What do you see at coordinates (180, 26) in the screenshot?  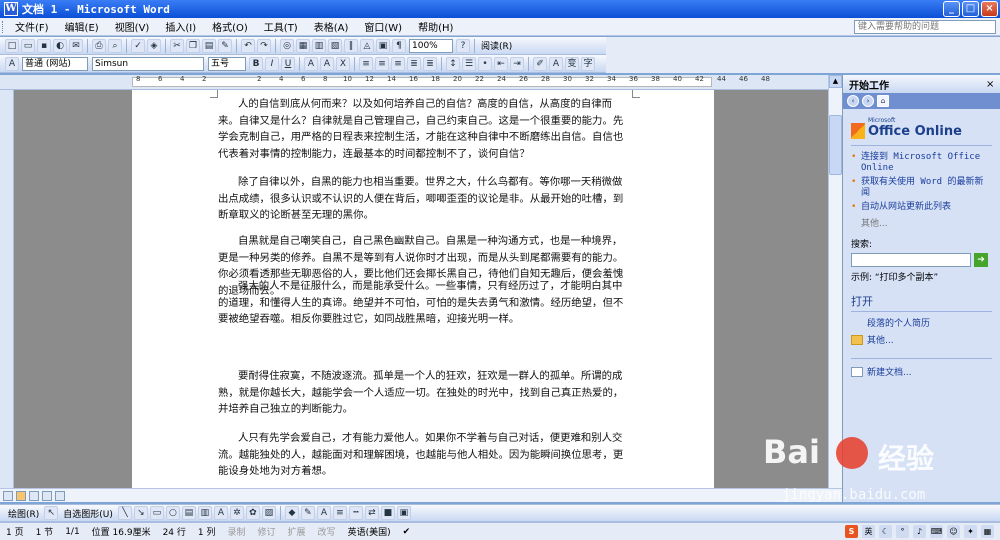 I see `menu-insert: 插入(I)` at bounding box center [180, 26].